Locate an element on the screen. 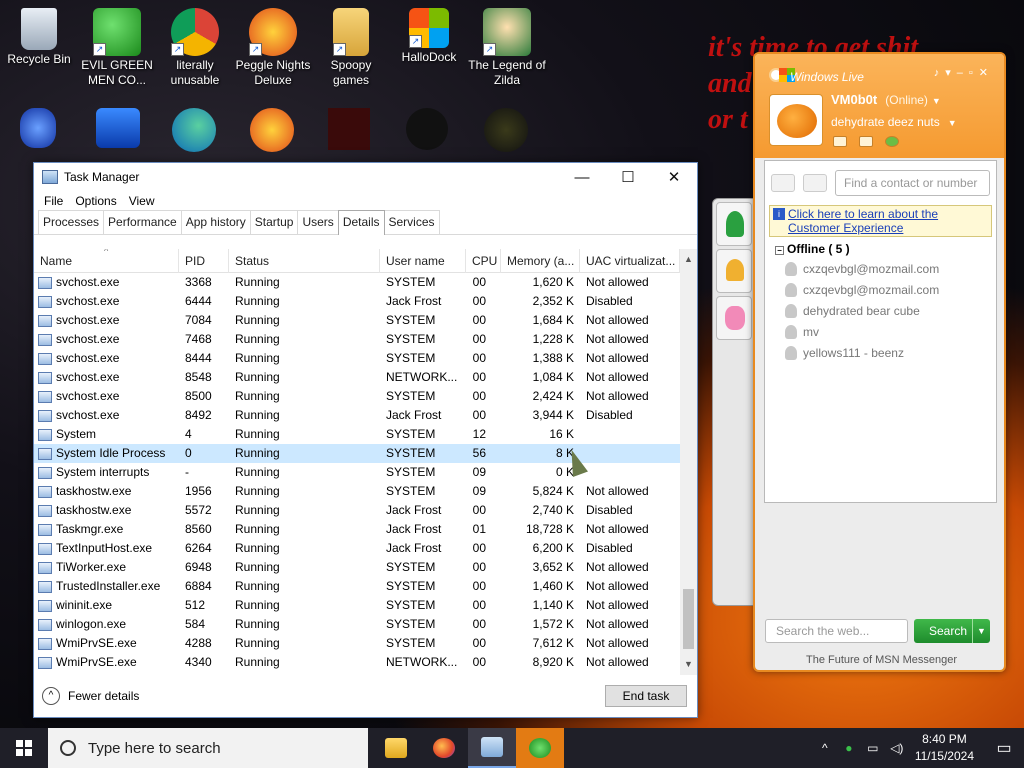 Image resolution: width=1024 pixels, height=768 pixels. table-row: System 4 Running SYSTEM 12 16 K is located at coordinates (365, 434).